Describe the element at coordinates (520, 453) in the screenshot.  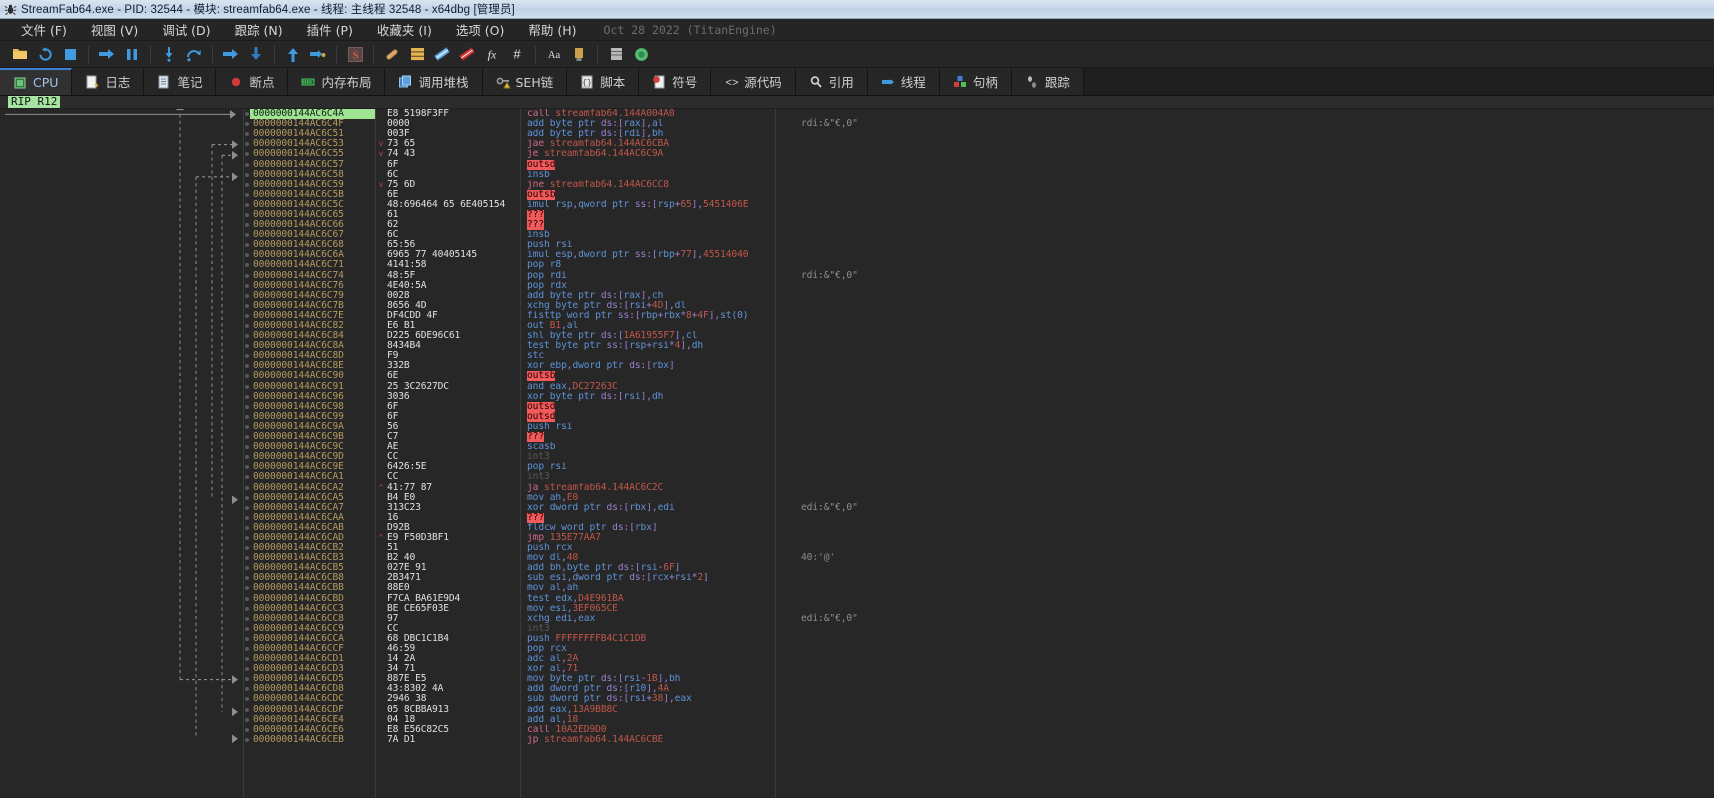
I see `column-divider-bytes` at that location.